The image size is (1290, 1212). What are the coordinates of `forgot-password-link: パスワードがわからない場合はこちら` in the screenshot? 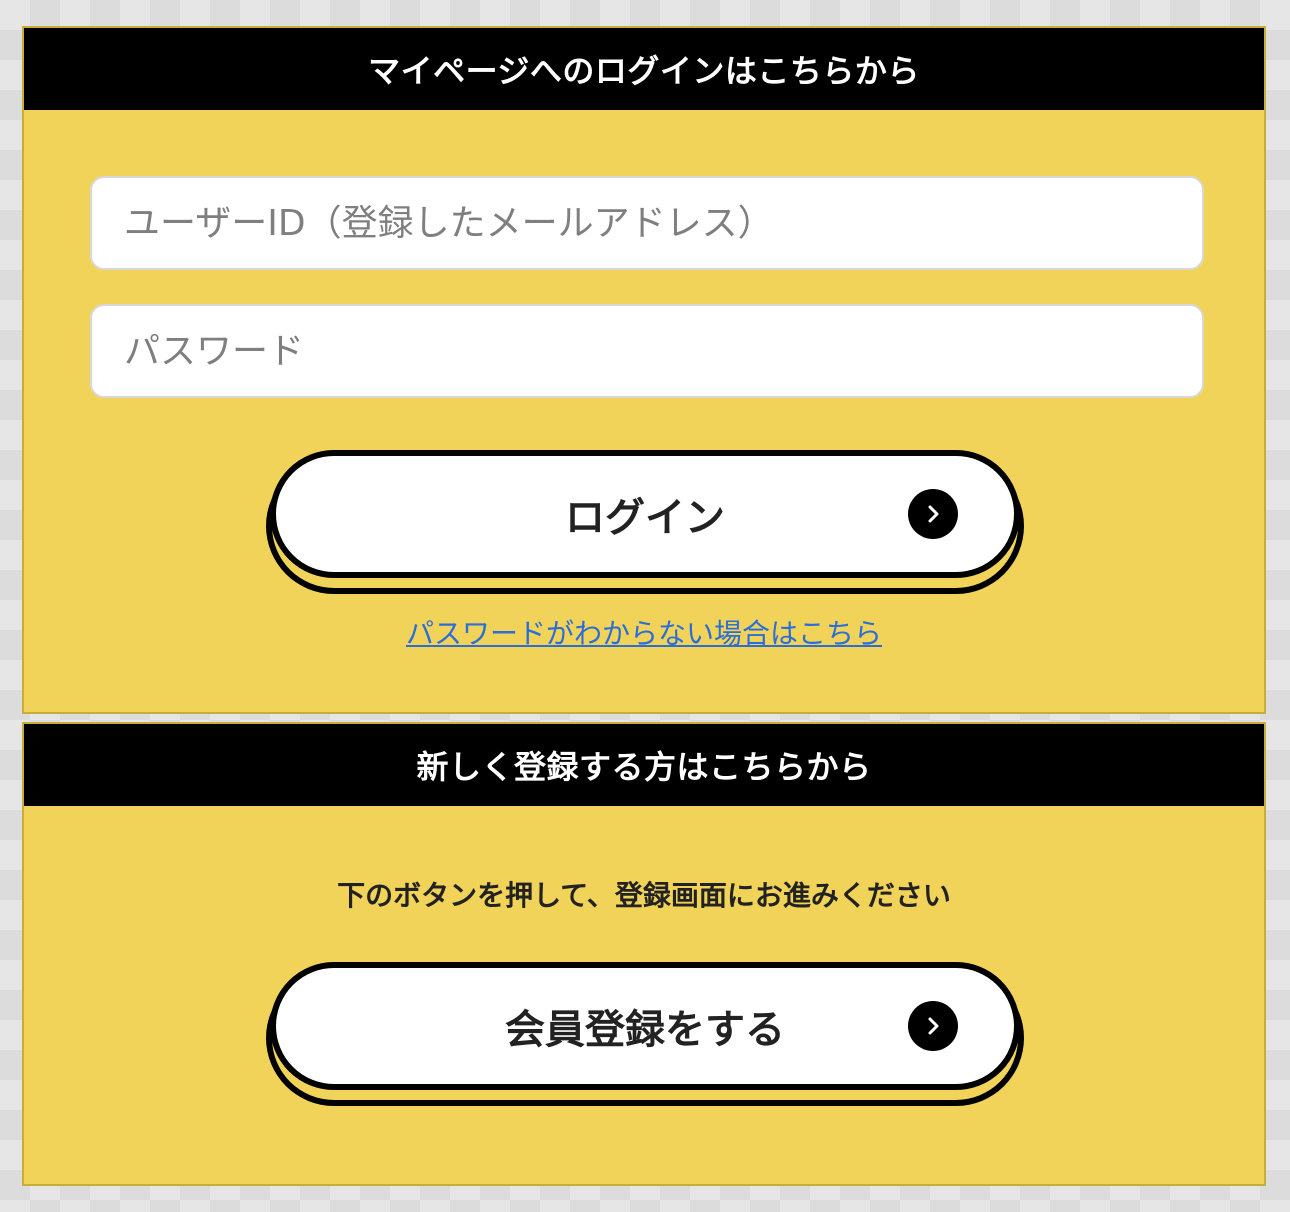 It's located at (644, 632).